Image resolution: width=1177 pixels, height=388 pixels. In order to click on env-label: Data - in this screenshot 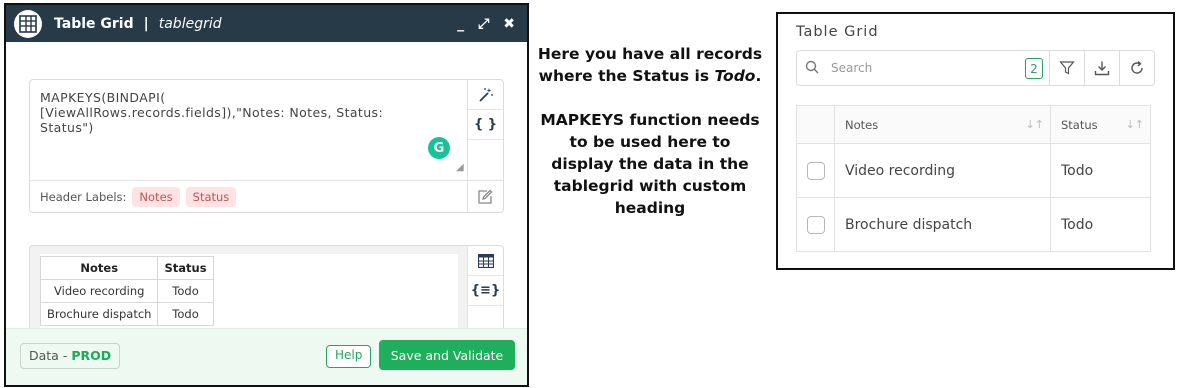, I will do `click(50, 355)`.